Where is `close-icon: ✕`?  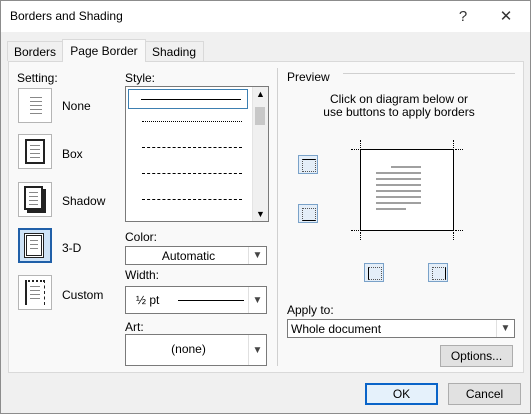
close-icon: ✕ is located at coordinates (506, 16).